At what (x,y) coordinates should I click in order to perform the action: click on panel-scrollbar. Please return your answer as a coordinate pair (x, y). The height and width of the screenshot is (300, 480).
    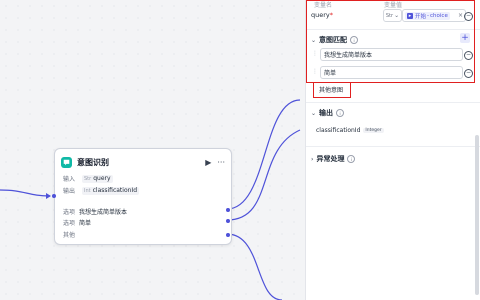
    Looking at the image, I should click on (477, 215).